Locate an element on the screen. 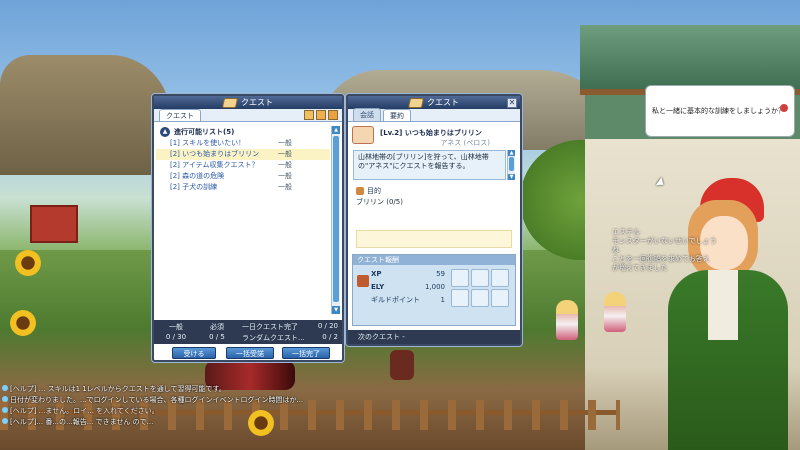 Image resolution: width=800 pixels, height=450 pixels. quest-row: [2] アイテム収集クエスト？ 一般 is located at coordinates (243, 165).